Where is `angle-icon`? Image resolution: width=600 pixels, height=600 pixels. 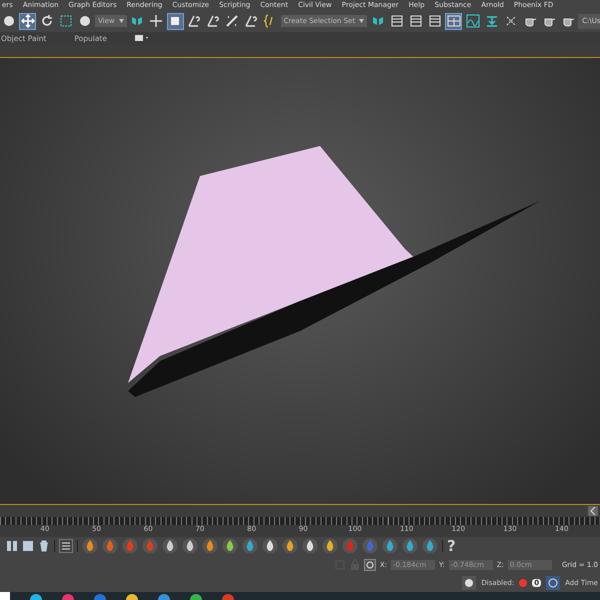 angle-icon is located at coordinates (213, 21).